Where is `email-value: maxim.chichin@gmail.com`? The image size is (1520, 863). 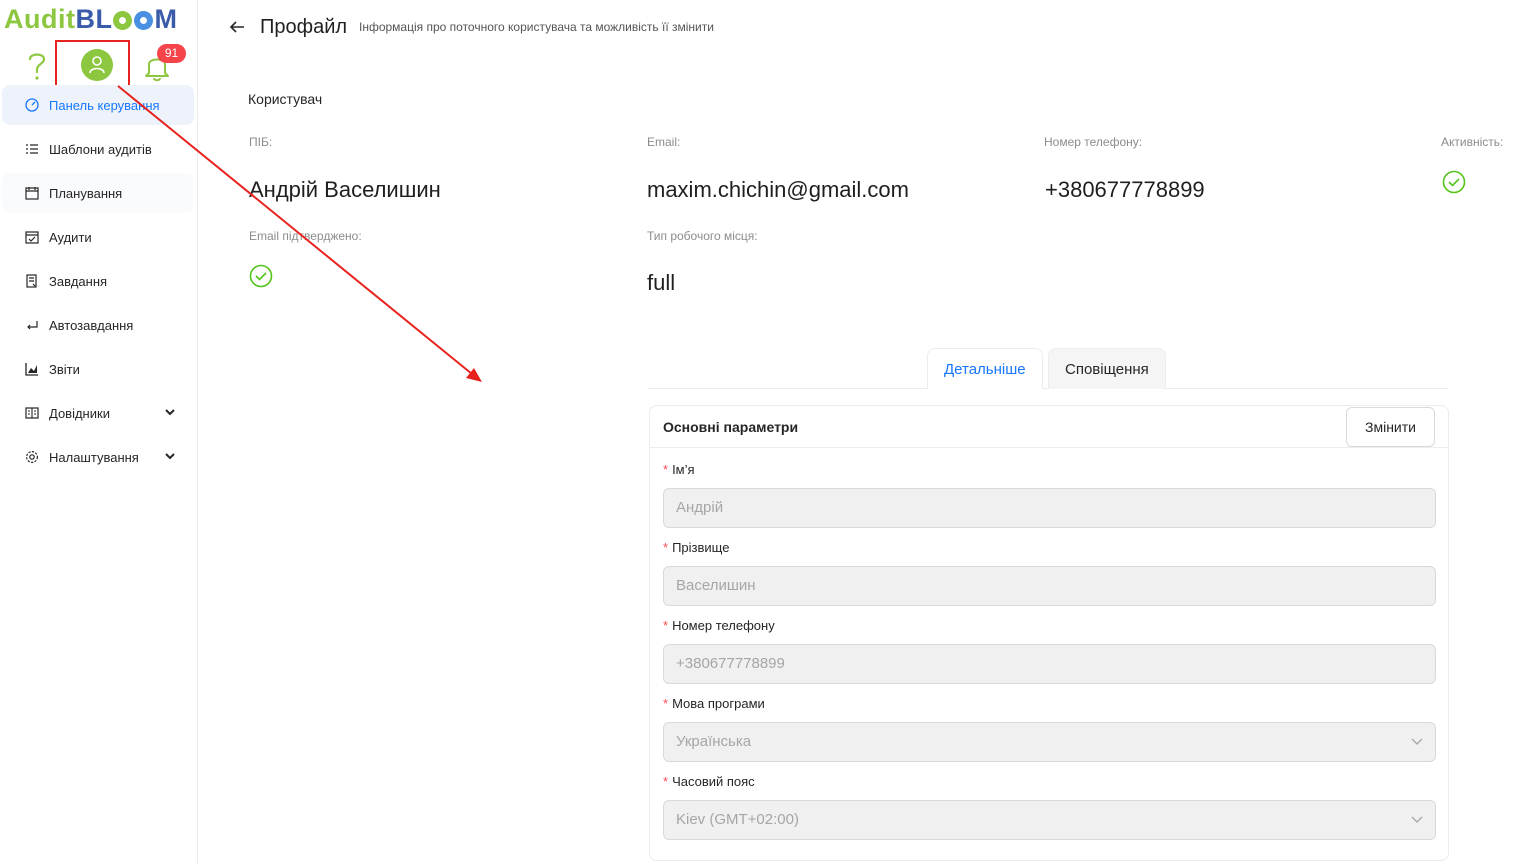 email-value: maxim.chichin@gmail.com is located at coordinates (778, 189).